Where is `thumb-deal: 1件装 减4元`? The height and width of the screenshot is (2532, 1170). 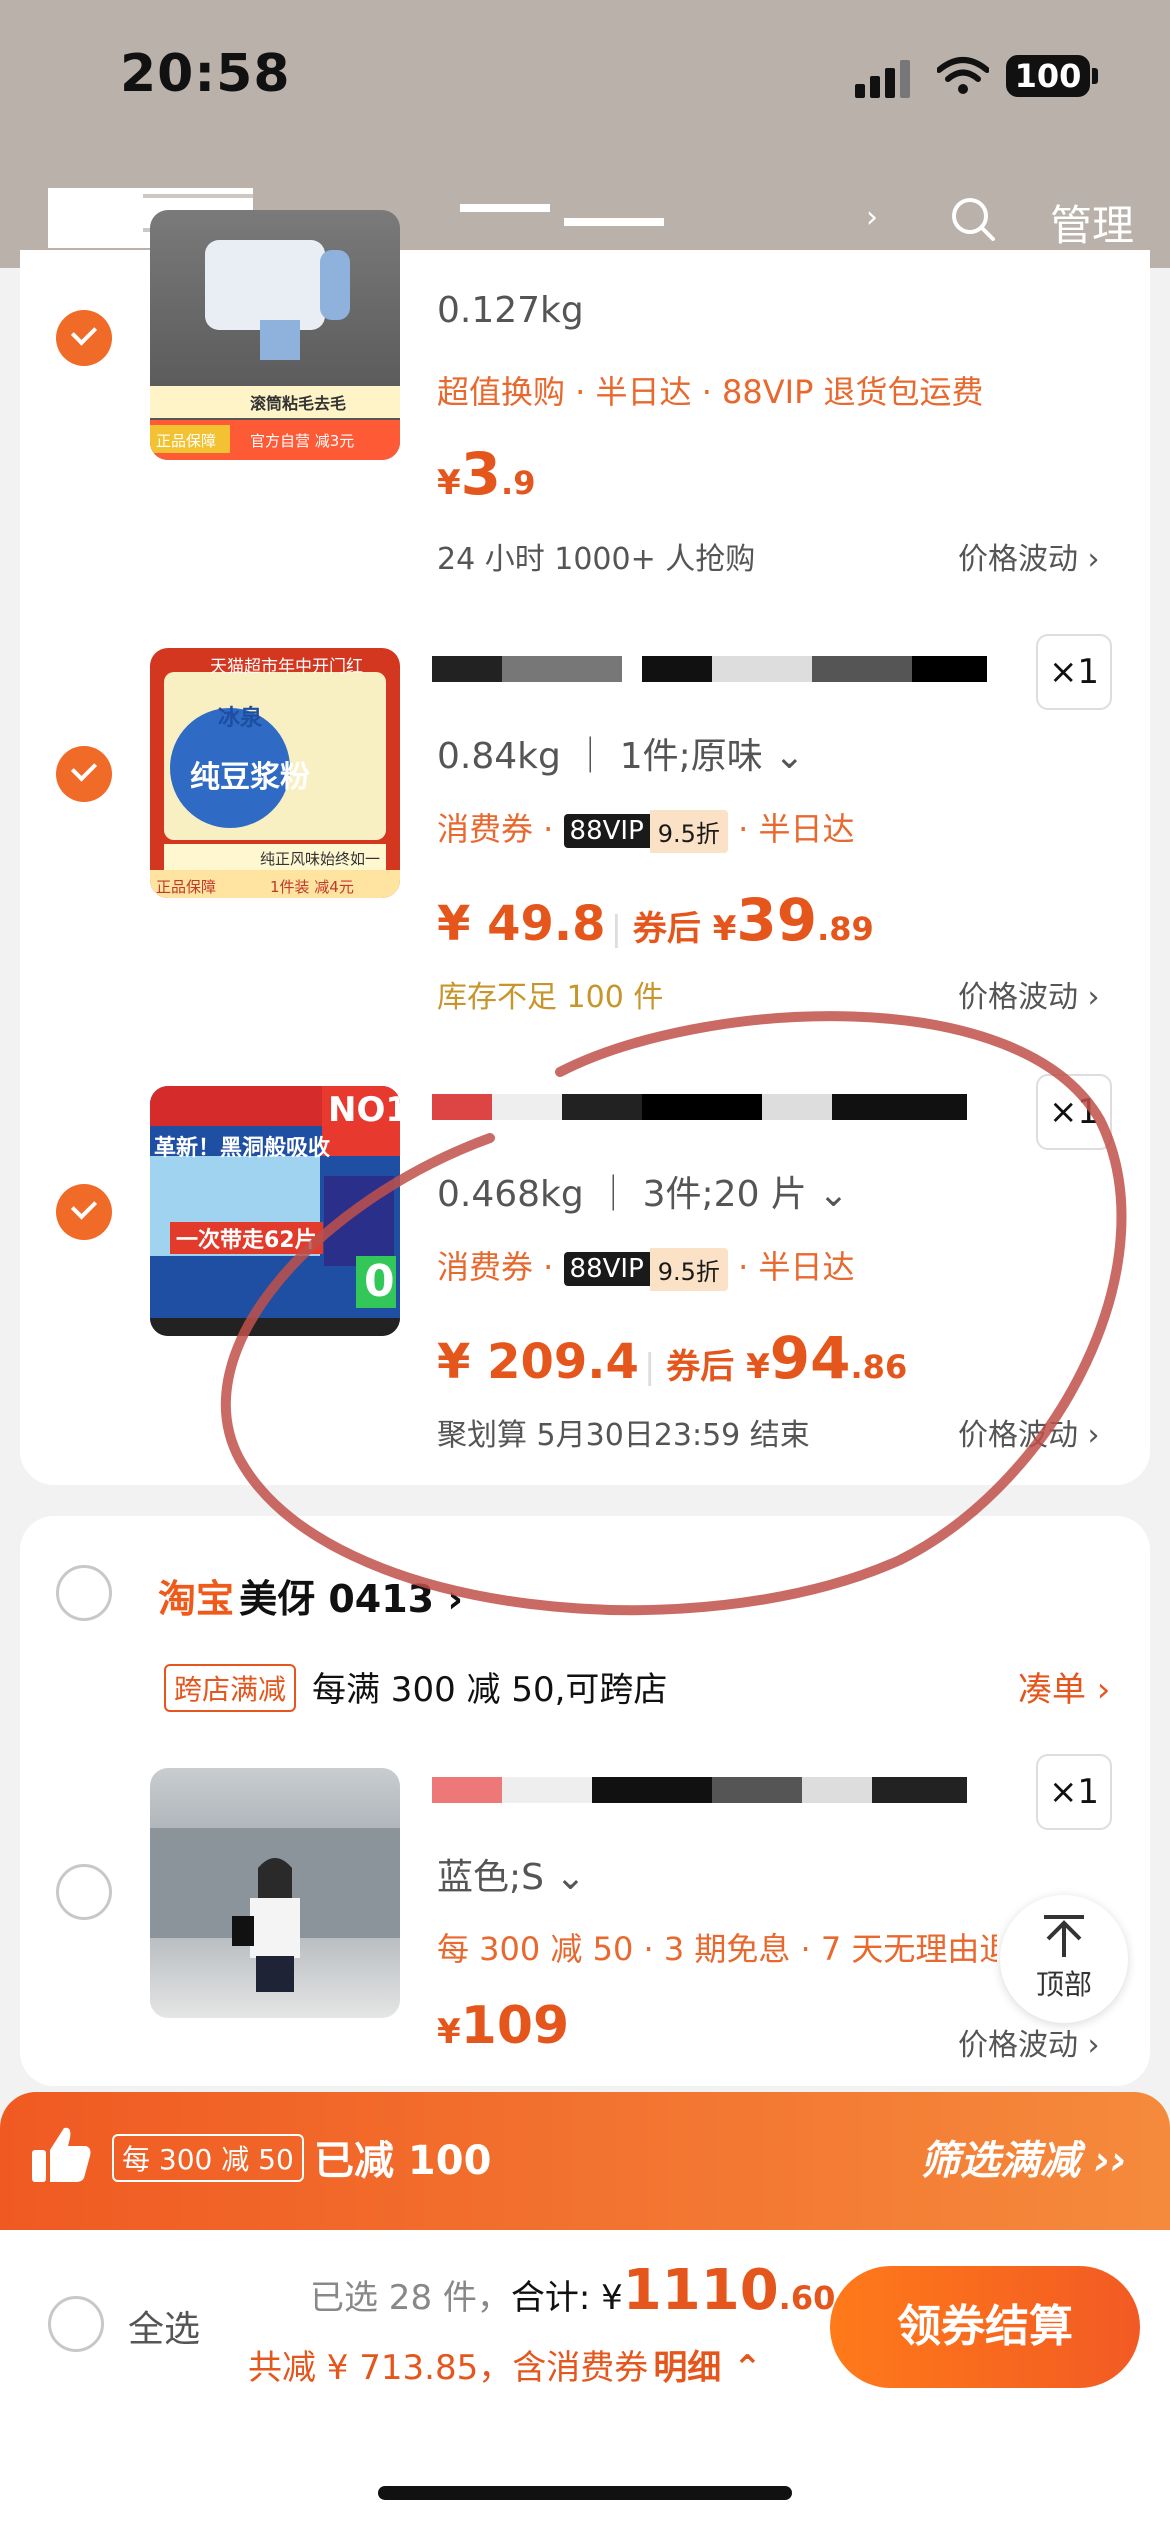
thumb-deal: 1件装 减4元 is located at coordinates (312, 887).